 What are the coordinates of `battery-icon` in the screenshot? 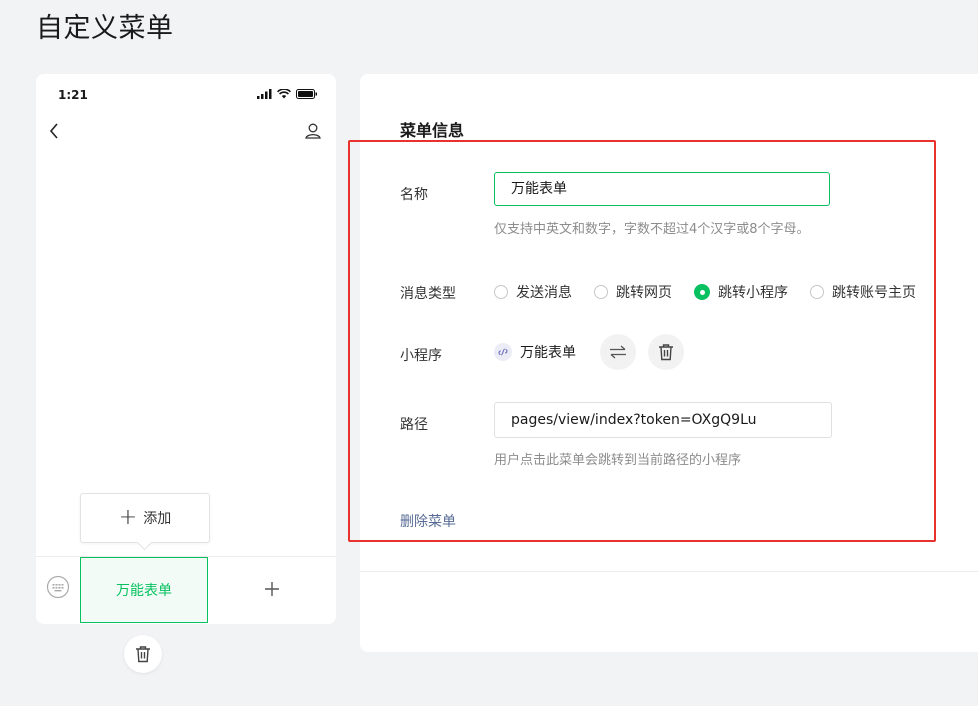 It's located at (306, 94).